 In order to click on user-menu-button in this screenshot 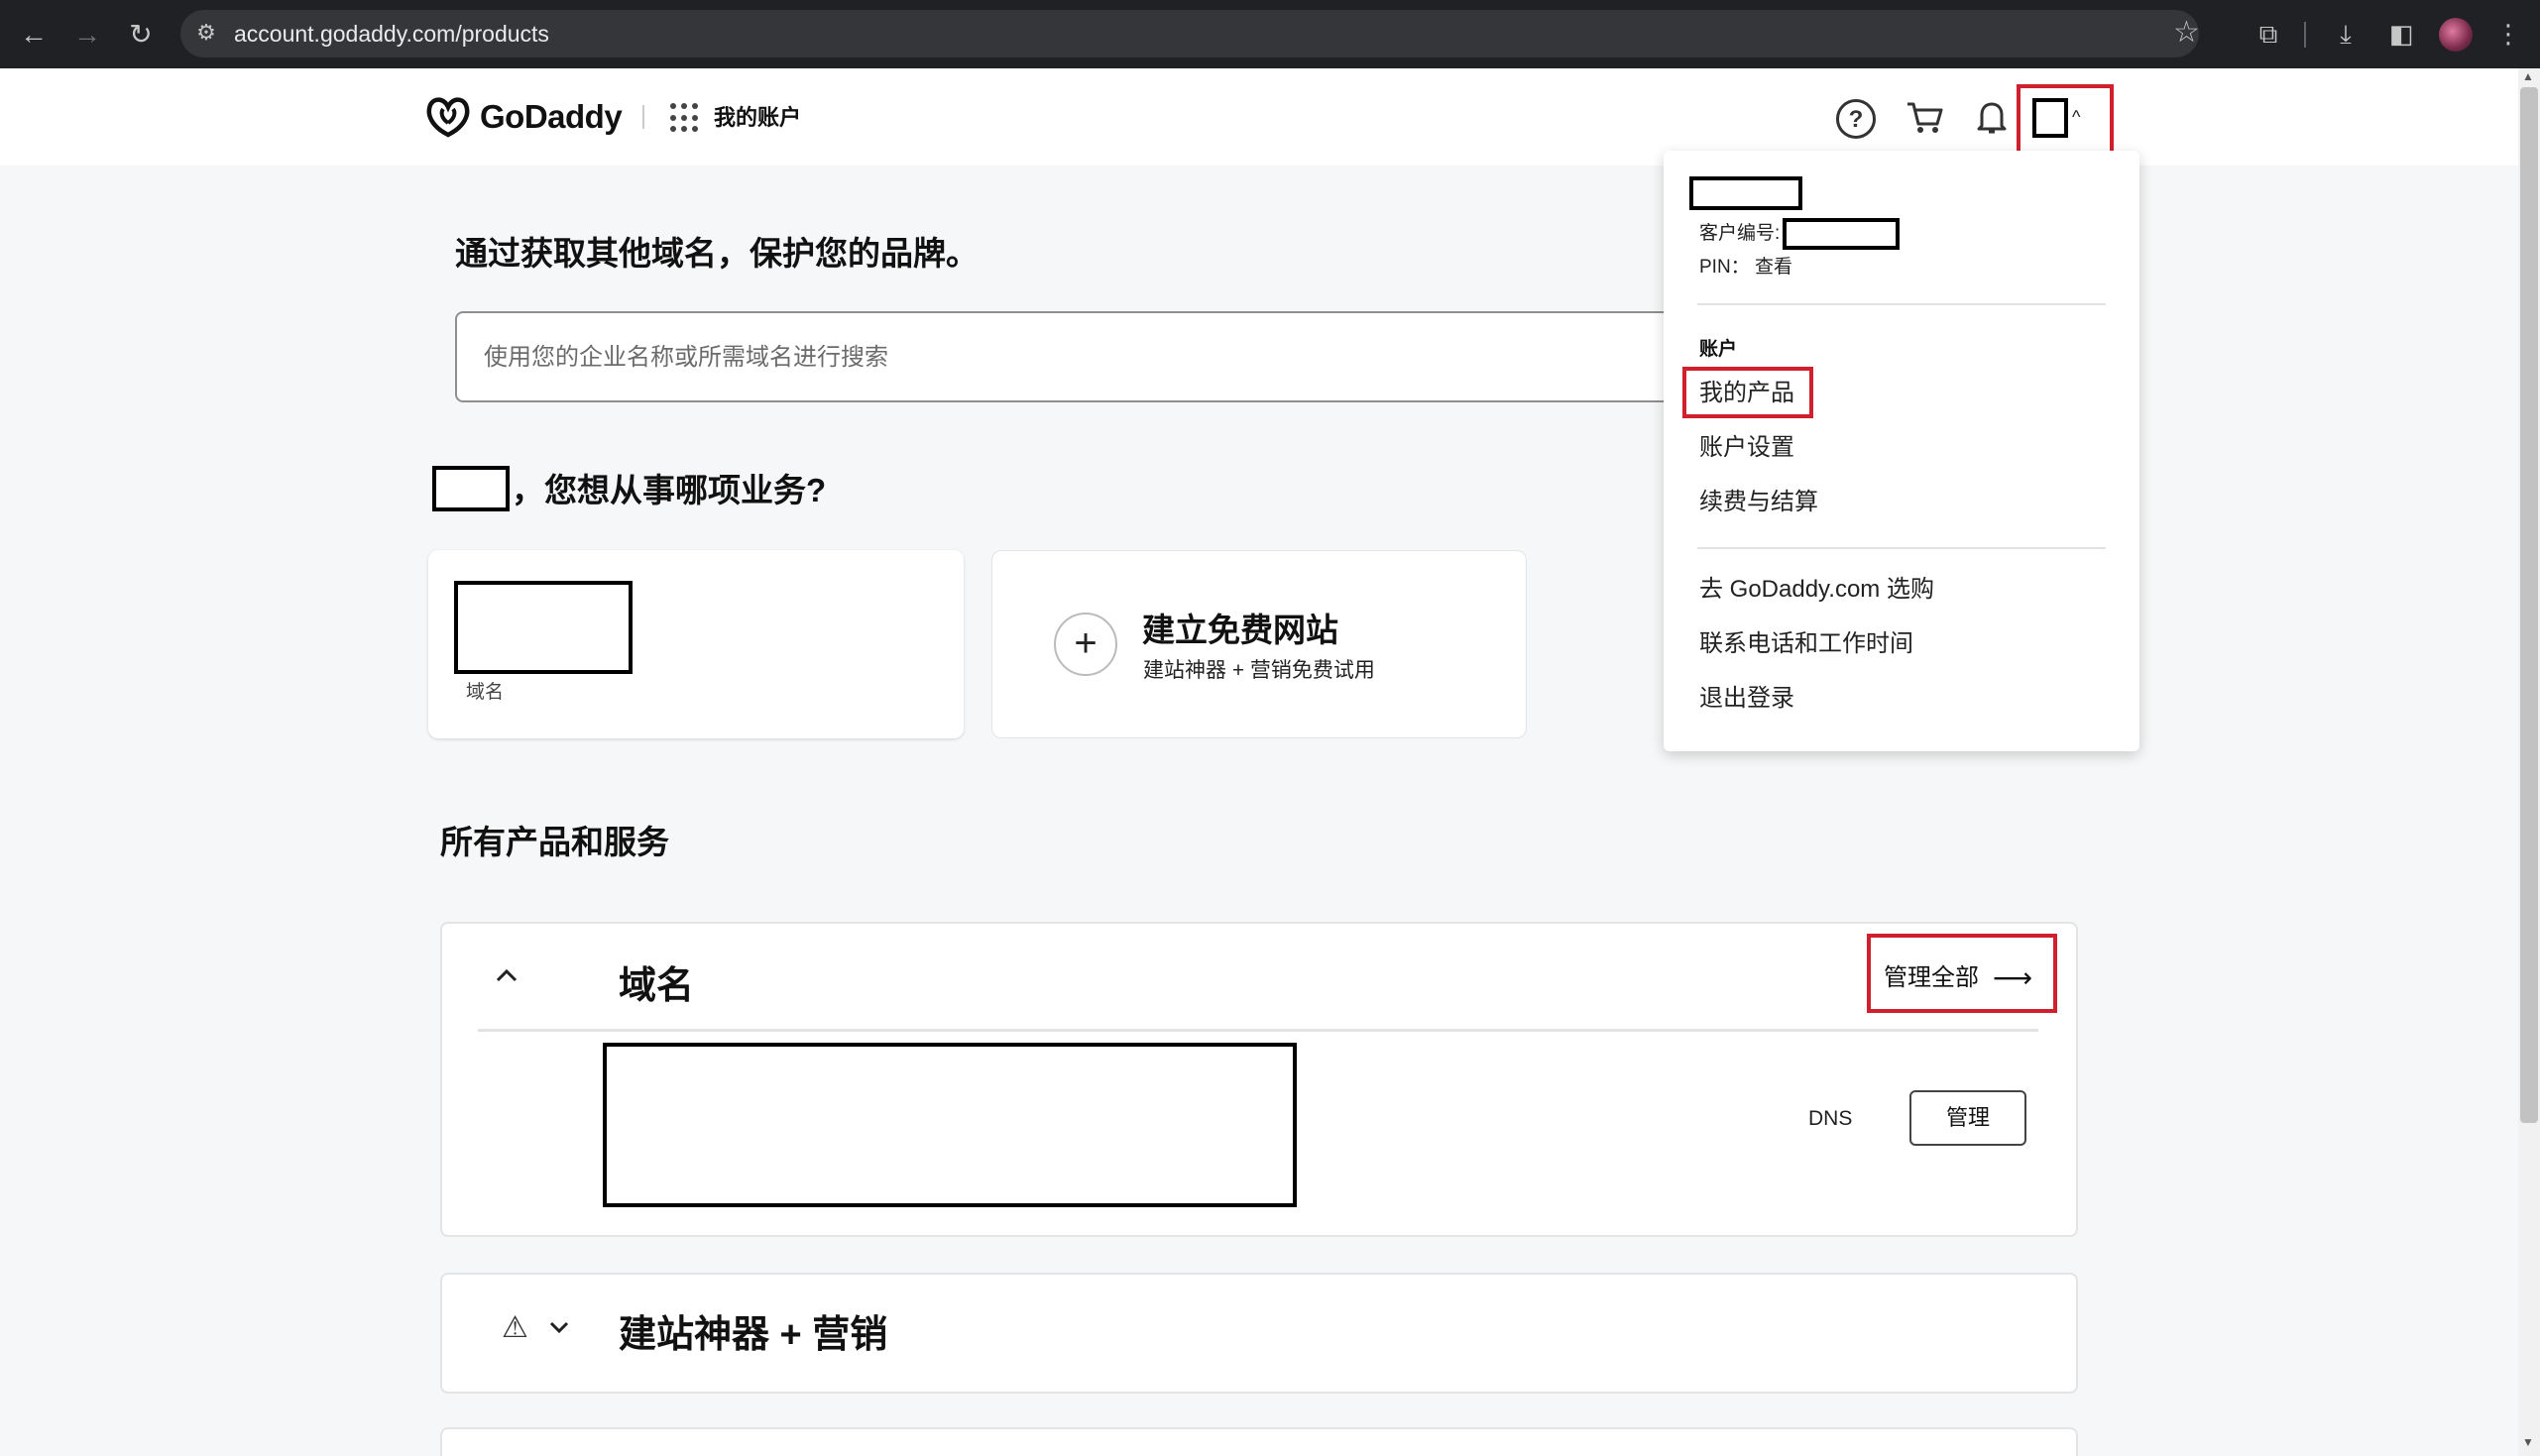, I will do `click(2050, 118)`.